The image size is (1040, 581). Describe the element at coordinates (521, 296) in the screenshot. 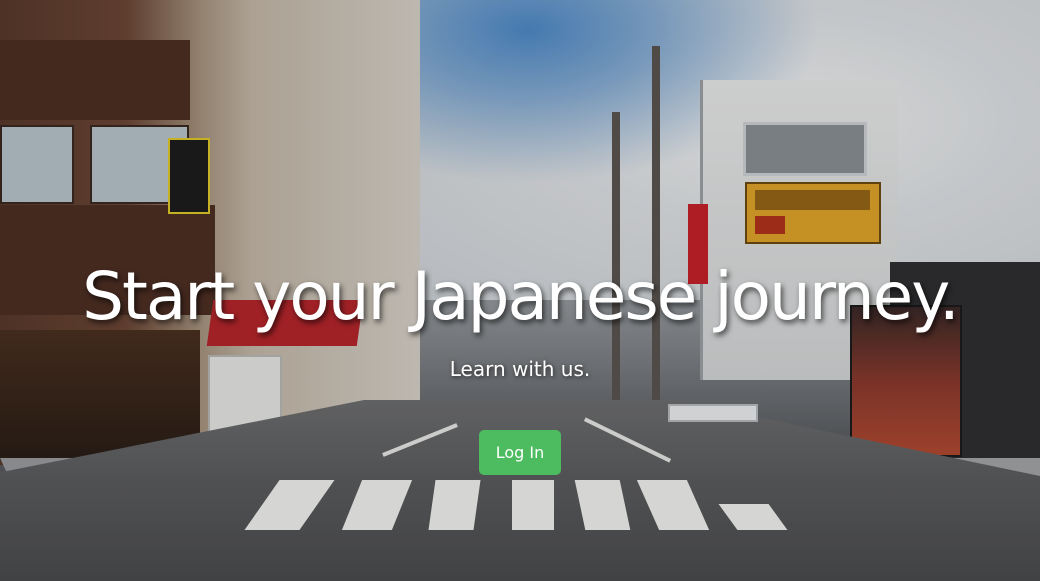

I see `hero-headline: Start your Japanese journey.` at that location.